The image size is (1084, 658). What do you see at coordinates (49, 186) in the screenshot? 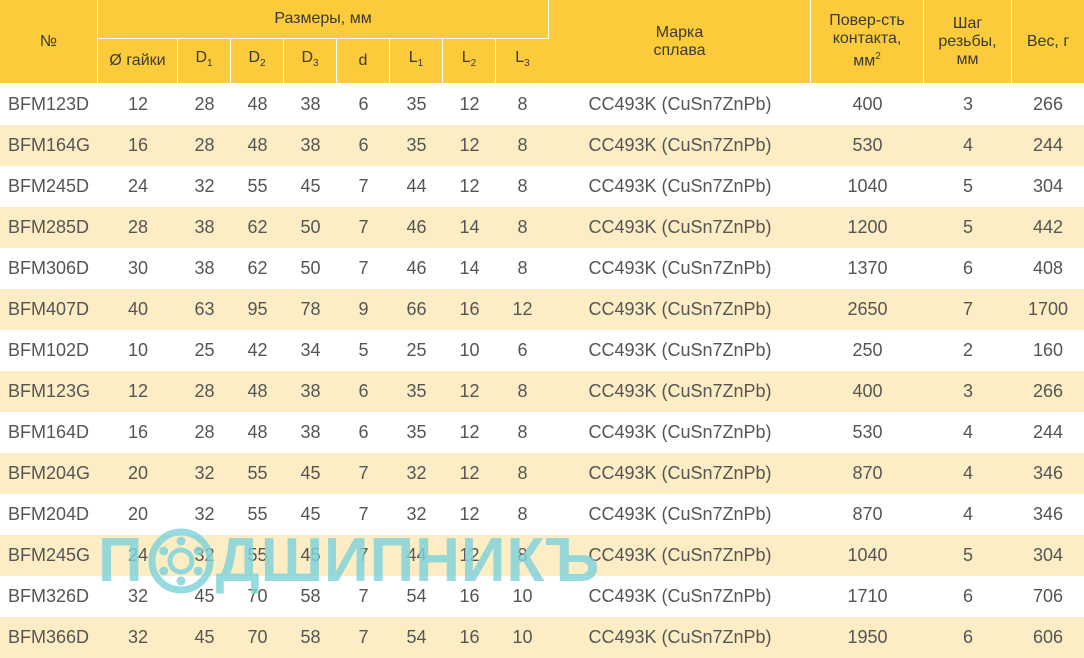
I see `cell-code: BFM245D` at bounding box center [49, 186].